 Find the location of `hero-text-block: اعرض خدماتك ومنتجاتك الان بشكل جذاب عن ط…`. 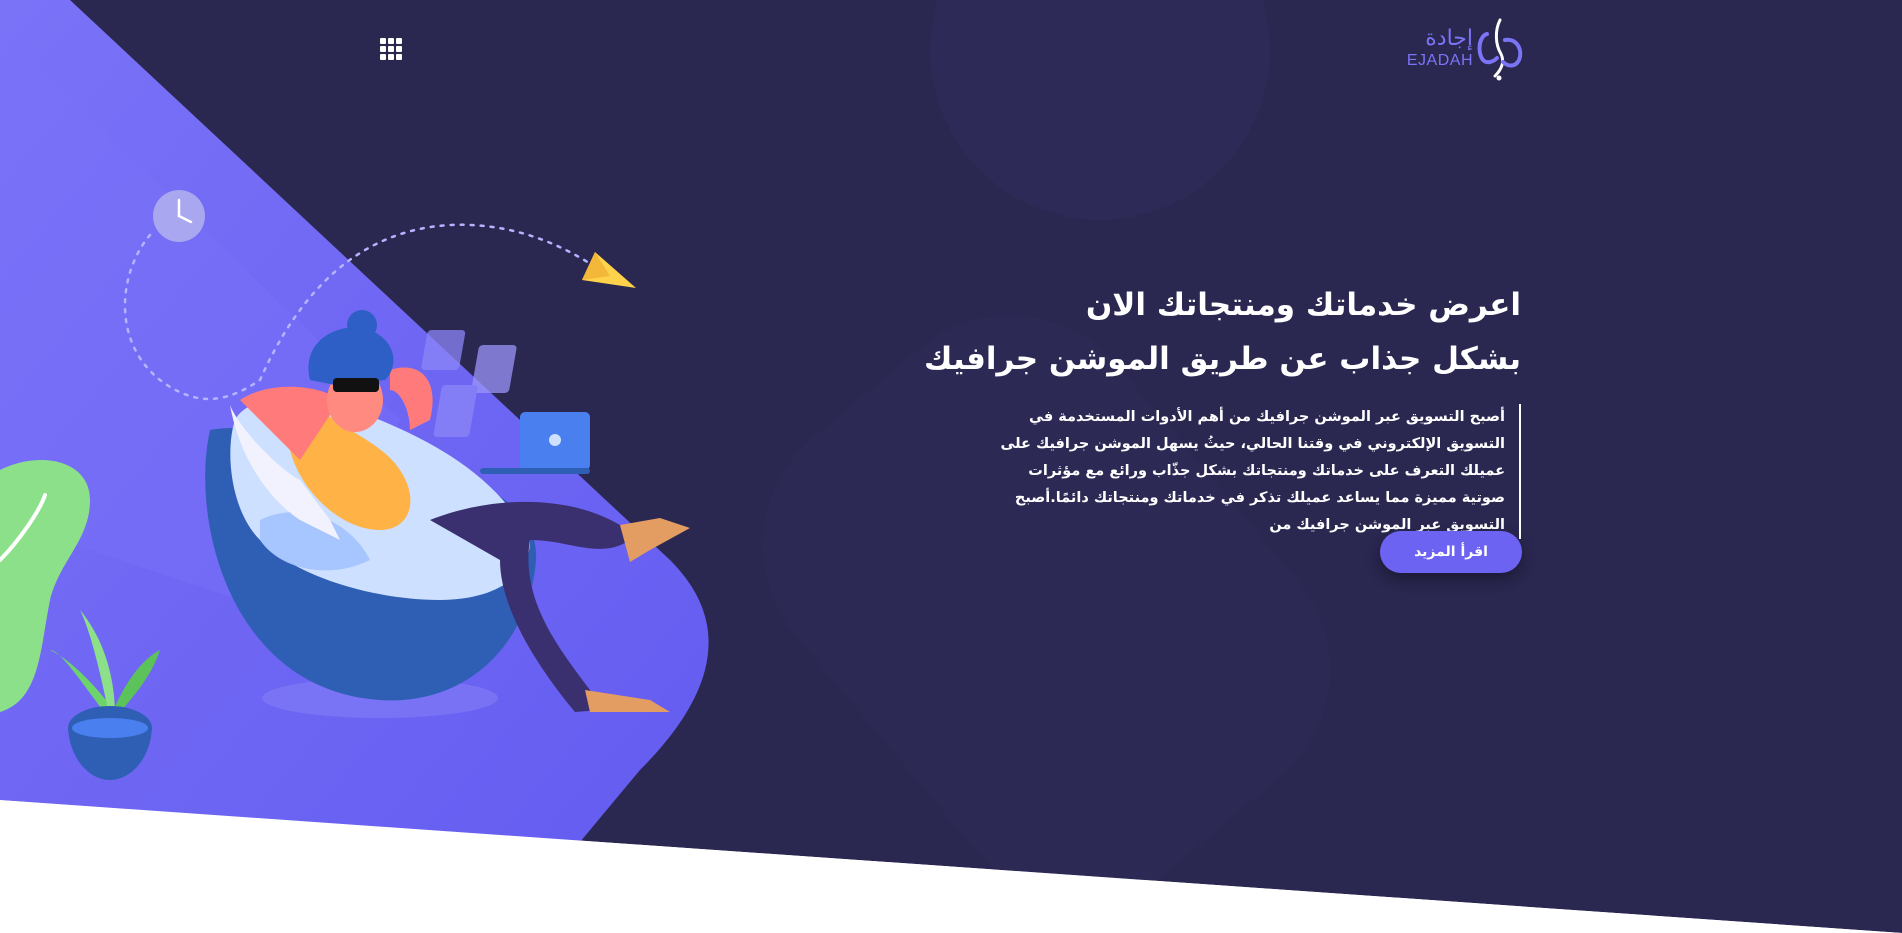

hero-text-block: اعرض خدماتك ومنتجاتك الان بشكل جذاب عن ط… is located at coordinates (1221, 408).